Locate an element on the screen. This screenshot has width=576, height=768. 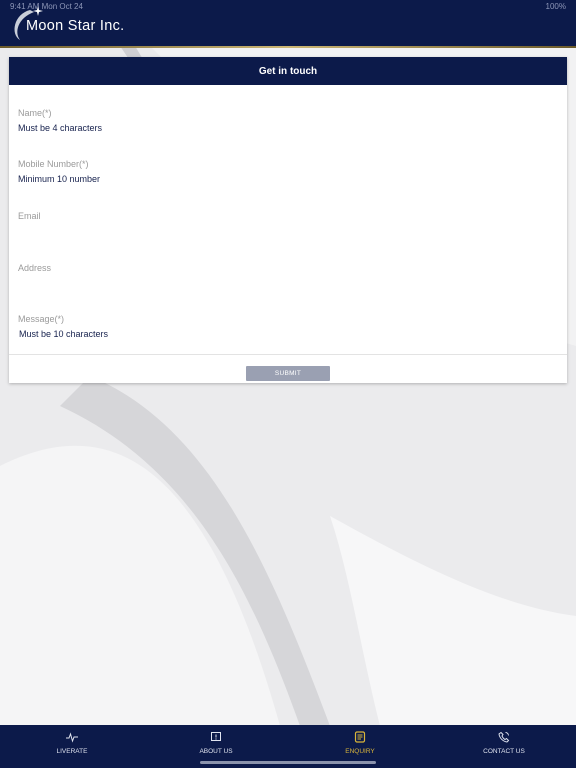
tab-liverate-label: LIVERATE is located at coordinates (72, 751).